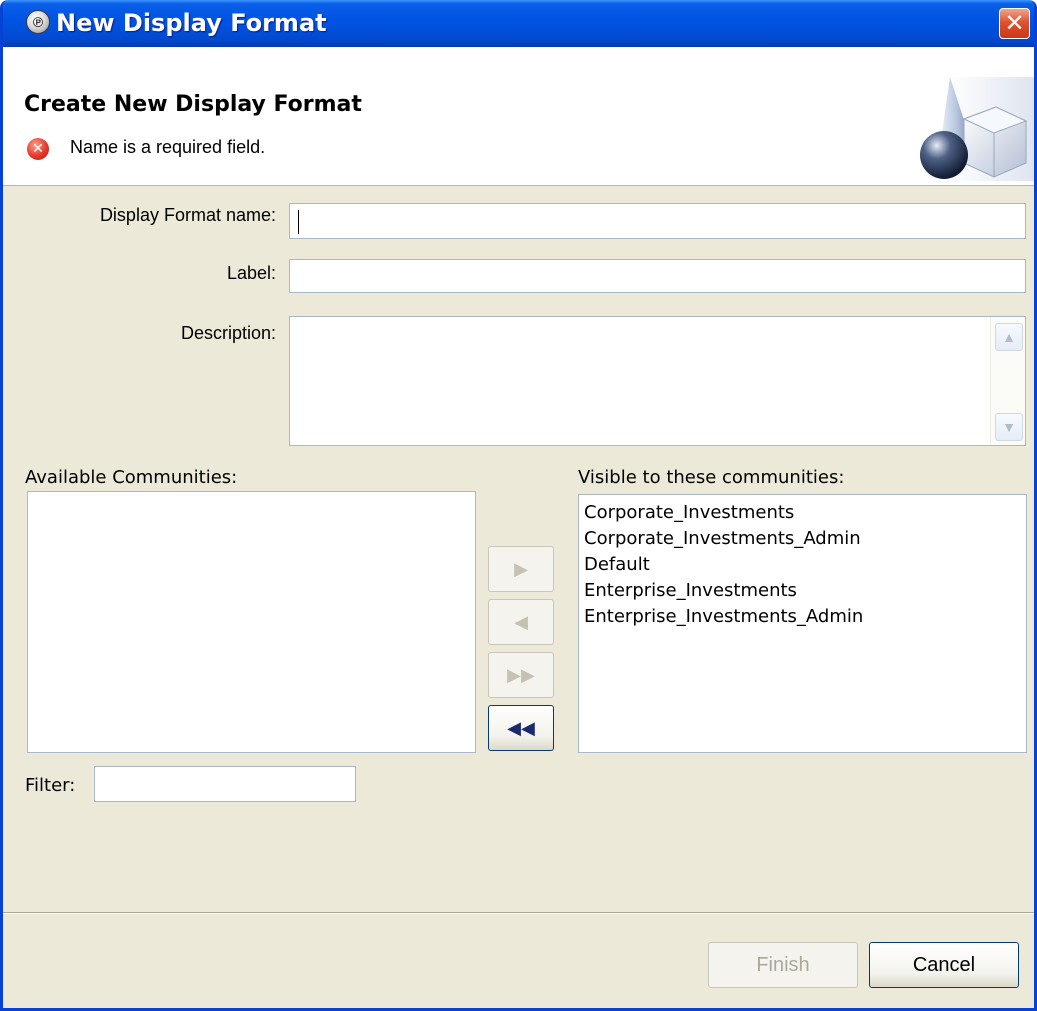  I want to click on arrow-right-icon: ▶, so click(521, 569).